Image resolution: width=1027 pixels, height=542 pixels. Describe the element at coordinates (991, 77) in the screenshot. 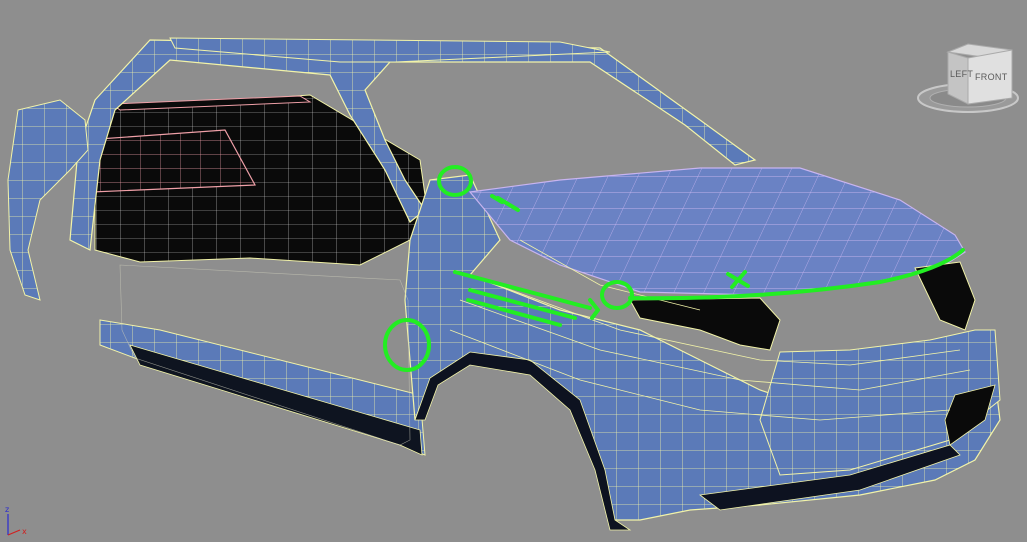

I see `viewcube-front-label: FRONT` at that location.